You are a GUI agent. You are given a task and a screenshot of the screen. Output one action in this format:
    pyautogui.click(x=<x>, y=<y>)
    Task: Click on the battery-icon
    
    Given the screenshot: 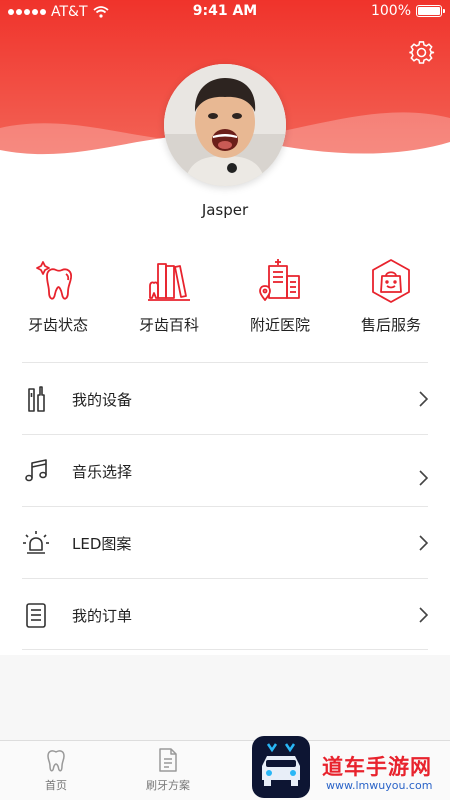 What is the action you would take?
    pyautogui.click(x=430, y=11)
    